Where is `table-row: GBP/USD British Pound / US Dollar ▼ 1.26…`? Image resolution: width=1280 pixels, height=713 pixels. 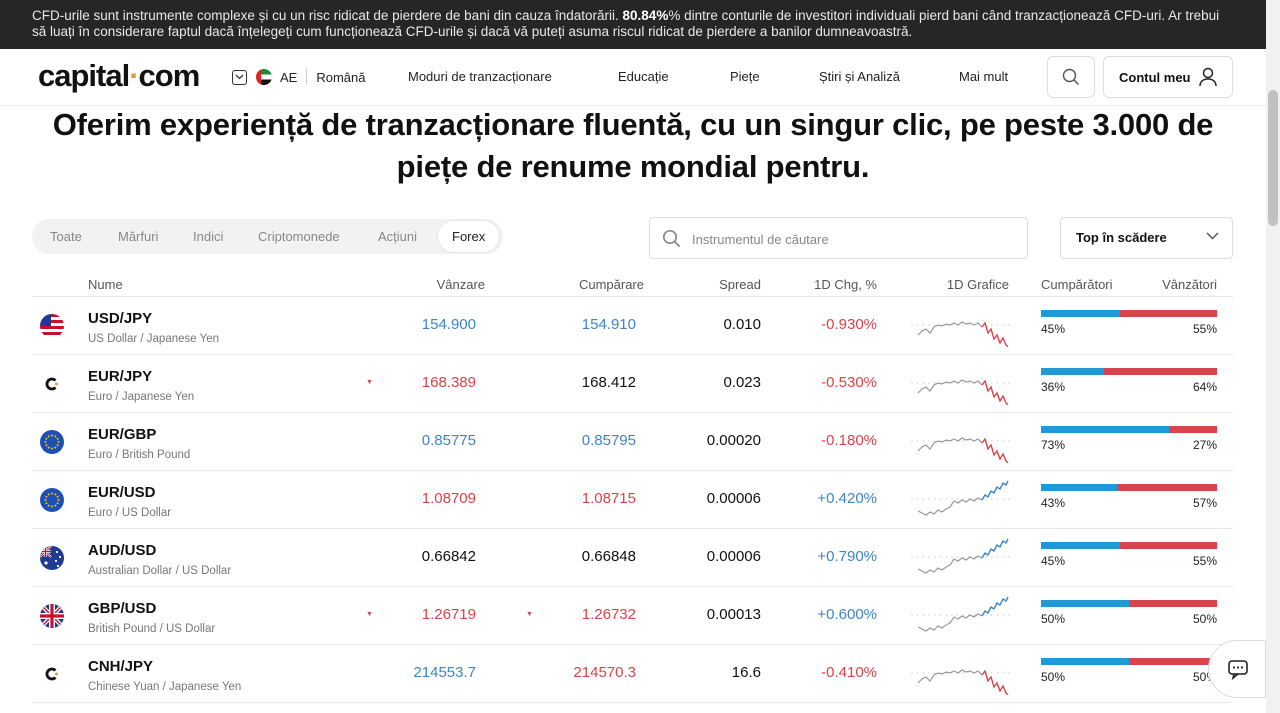 table-row: GBP/USD British Pound / US Dollar ▼ 1.26… is located at coordinates (632, 616).